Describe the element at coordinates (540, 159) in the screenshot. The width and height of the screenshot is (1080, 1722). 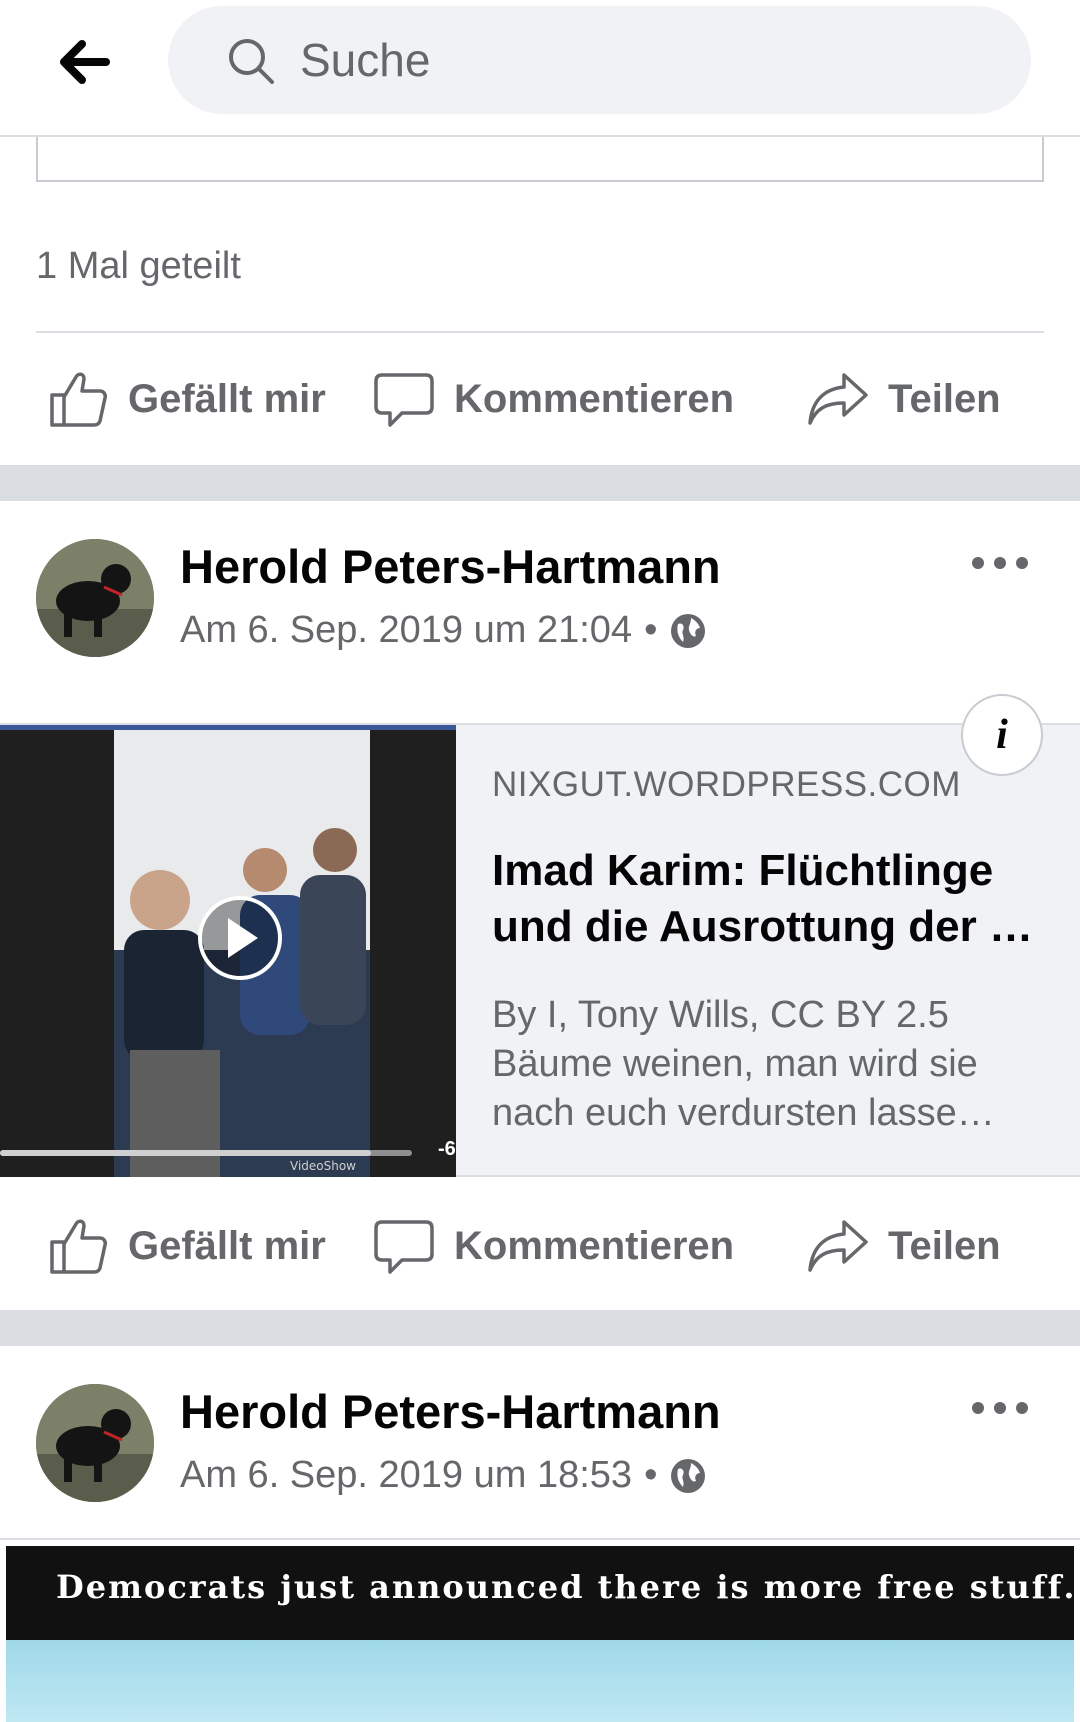
I see `post-1-embed-remnant` at that location.